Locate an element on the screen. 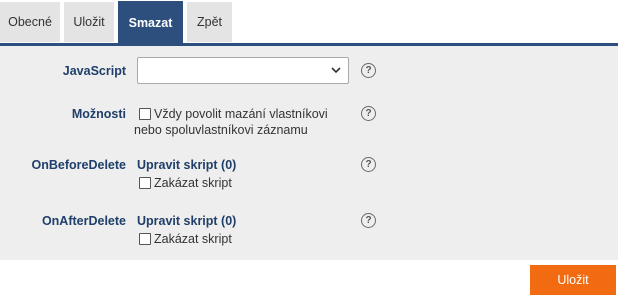 This screenshot has height=296, width=618. onbeforedelete-disable-text: Zakázat skript is located at coordinates (193, 183).